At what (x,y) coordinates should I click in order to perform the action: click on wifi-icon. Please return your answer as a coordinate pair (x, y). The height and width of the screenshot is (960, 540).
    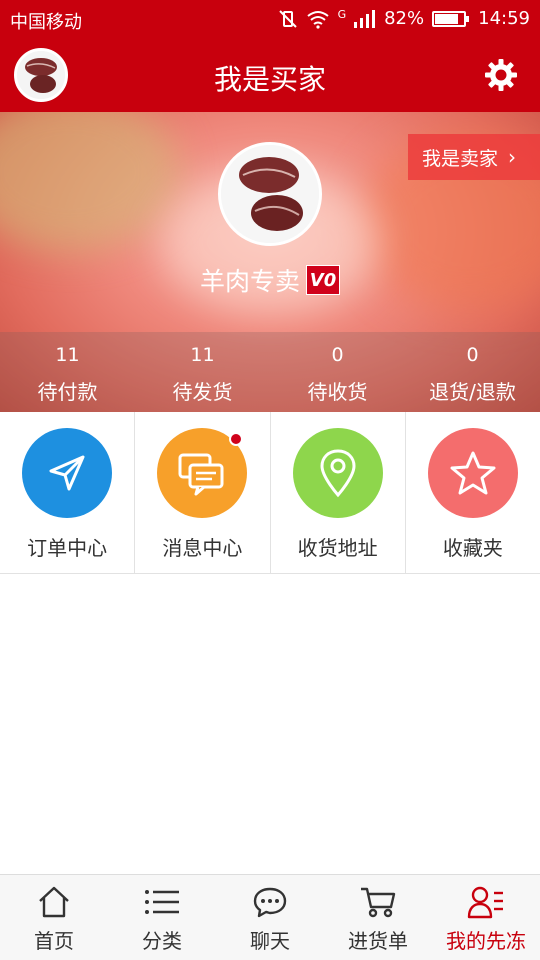
    Looking at the image, I should click on (317, 19).